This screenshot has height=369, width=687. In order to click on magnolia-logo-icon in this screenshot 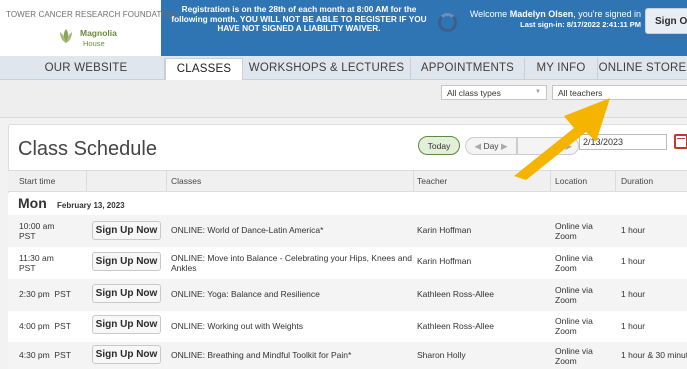, I will do `click(66, 36)`.